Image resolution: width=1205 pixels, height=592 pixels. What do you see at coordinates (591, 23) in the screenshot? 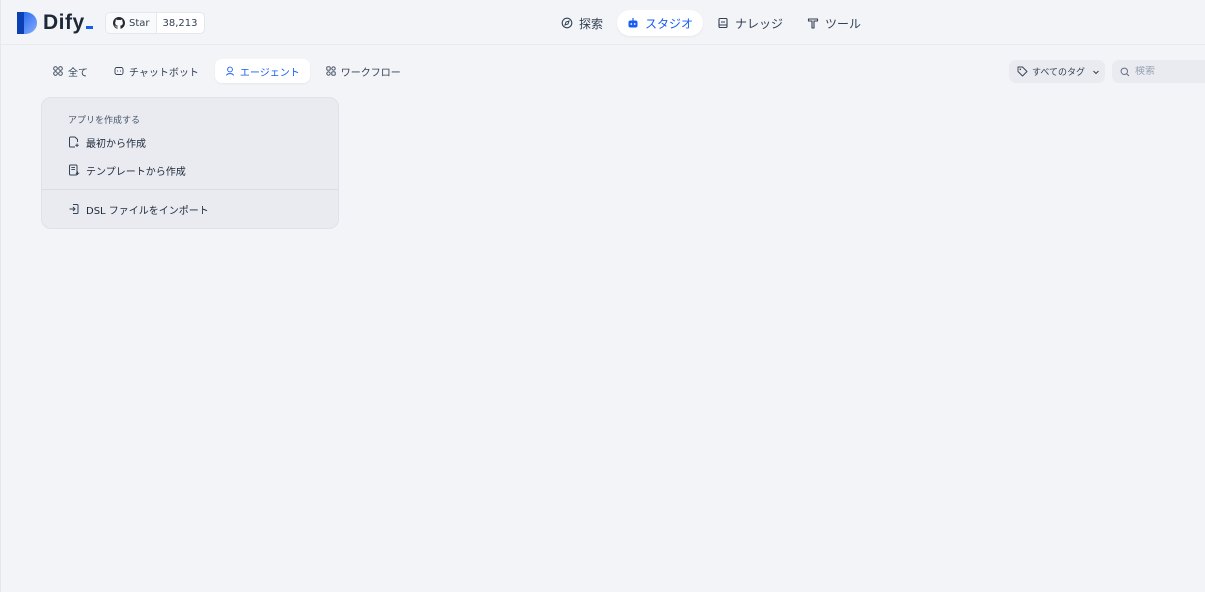
I see `nav-explore-label: 探索` at bounding box center [591, 23].